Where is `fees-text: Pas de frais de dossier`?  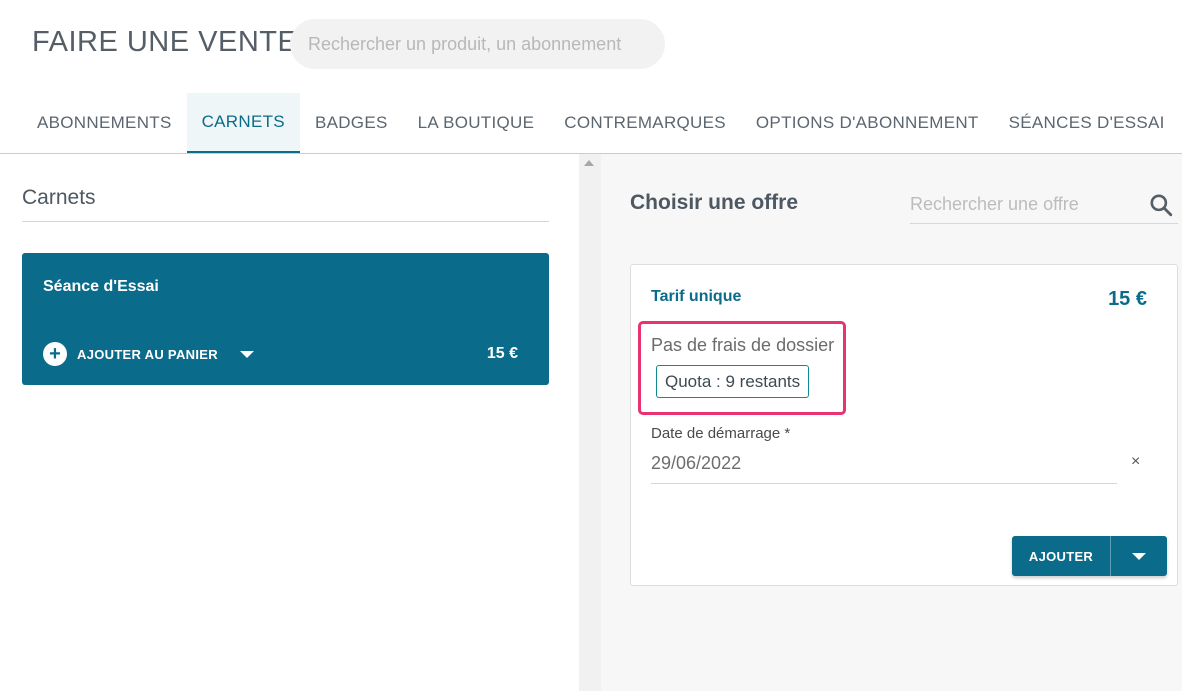 fees-text: Pas de frais de dossier is located at coordinates (743, 345).